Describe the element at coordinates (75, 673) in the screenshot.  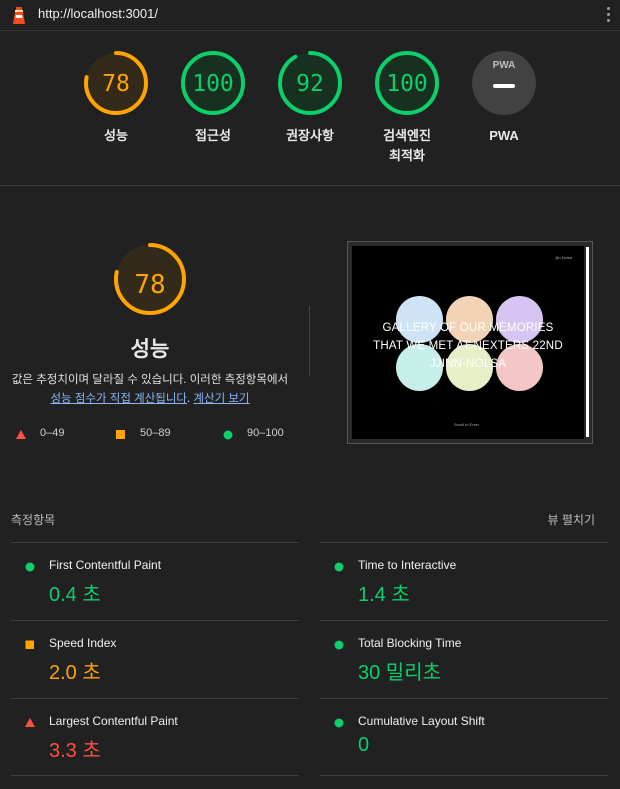
I see `metric-value: 2.0 초` at that location.